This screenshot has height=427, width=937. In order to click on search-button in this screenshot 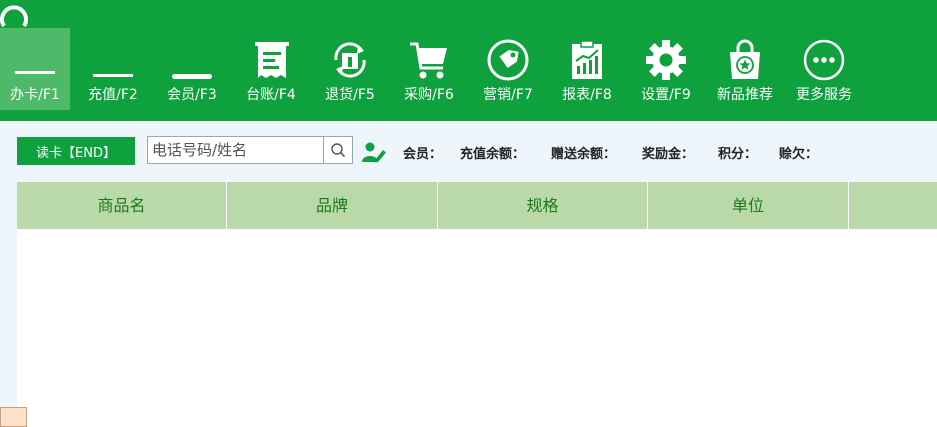, I will do `click(337, 150)`.